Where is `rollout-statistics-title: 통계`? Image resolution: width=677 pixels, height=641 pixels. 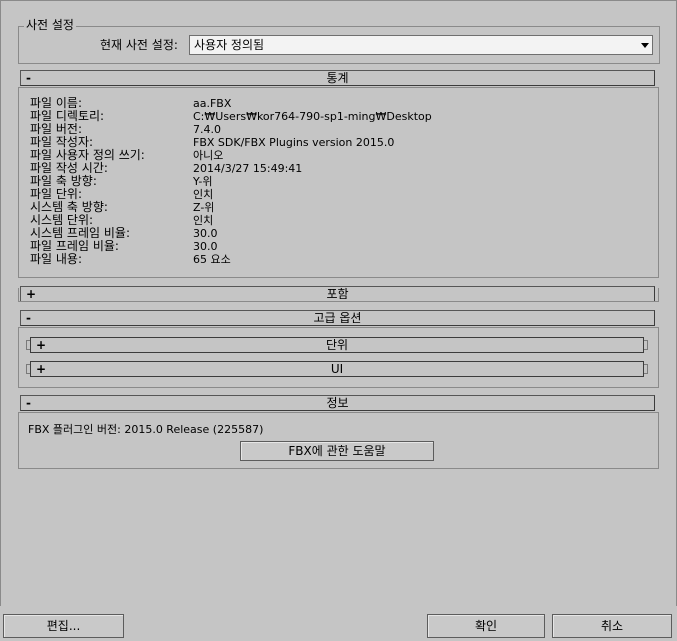
rollout-statistics-title: 통계 is located at coordinates (337, 78).